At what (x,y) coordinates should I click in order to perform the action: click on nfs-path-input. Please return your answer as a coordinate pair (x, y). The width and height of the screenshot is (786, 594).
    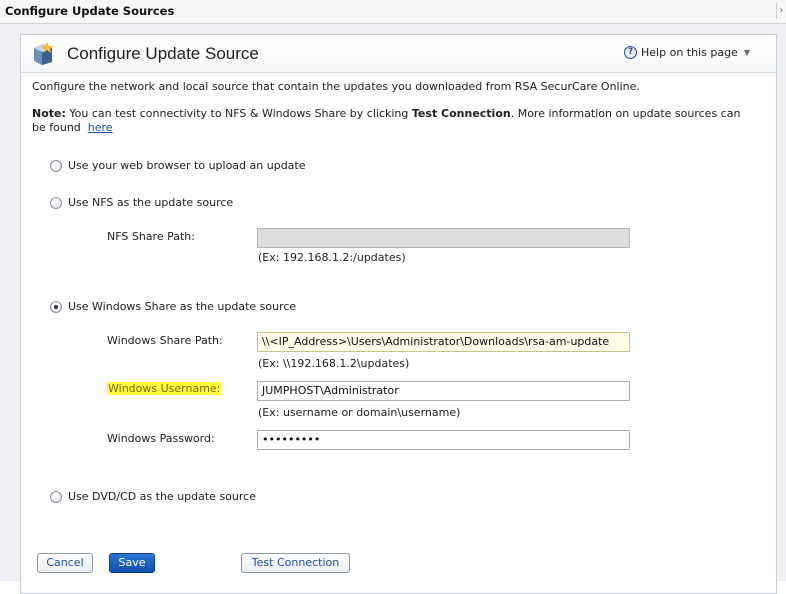
    Looking at the image, I should click on (443, 238).